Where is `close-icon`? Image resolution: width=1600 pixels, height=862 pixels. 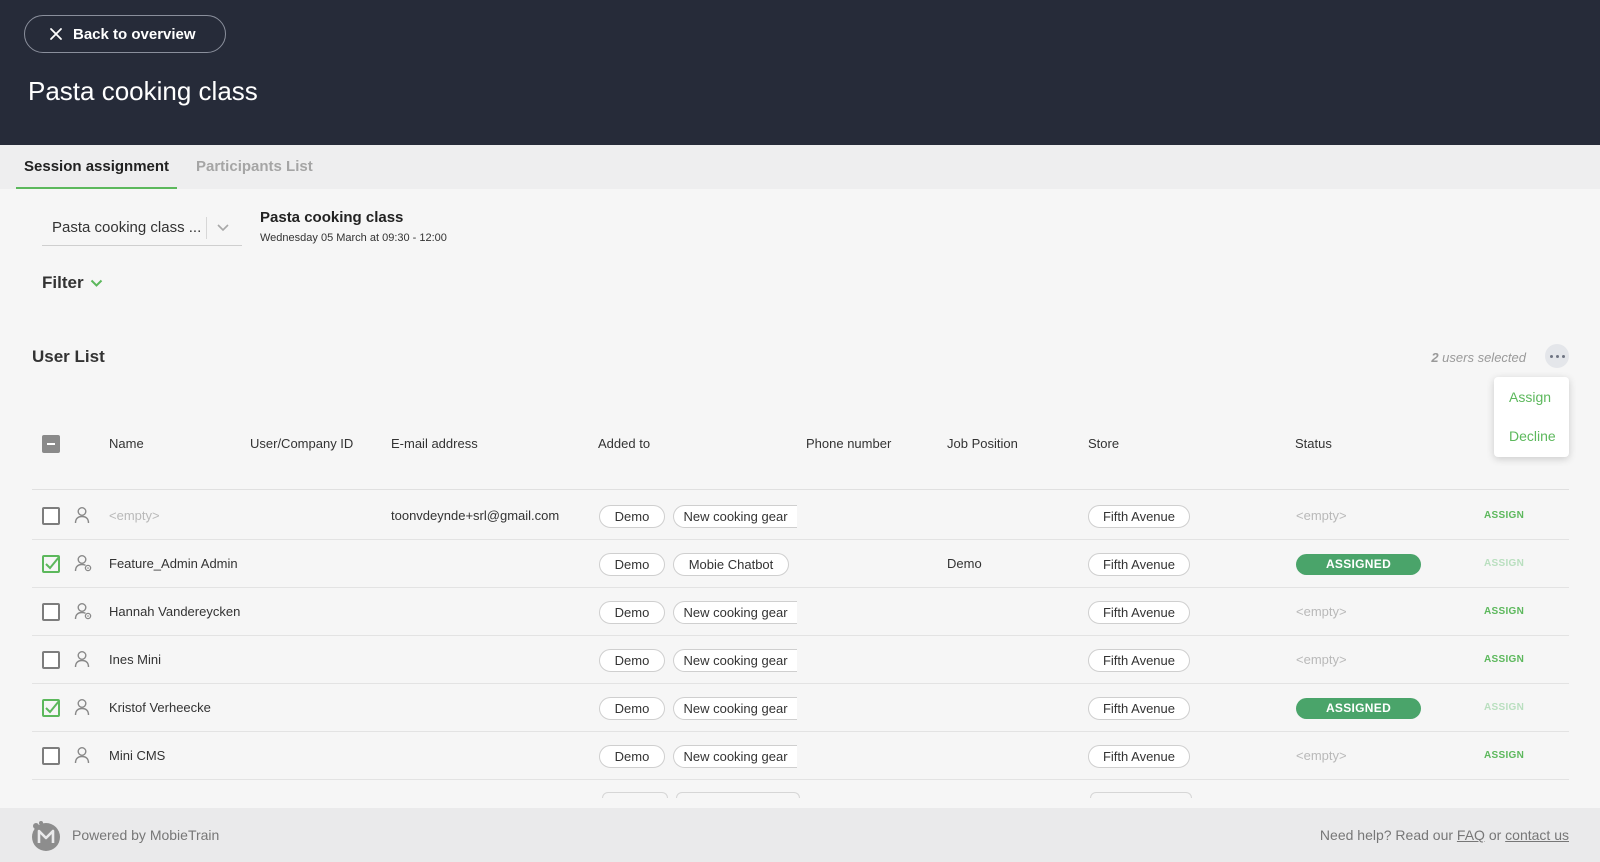 close-icon is located at coordinates (56, 34).